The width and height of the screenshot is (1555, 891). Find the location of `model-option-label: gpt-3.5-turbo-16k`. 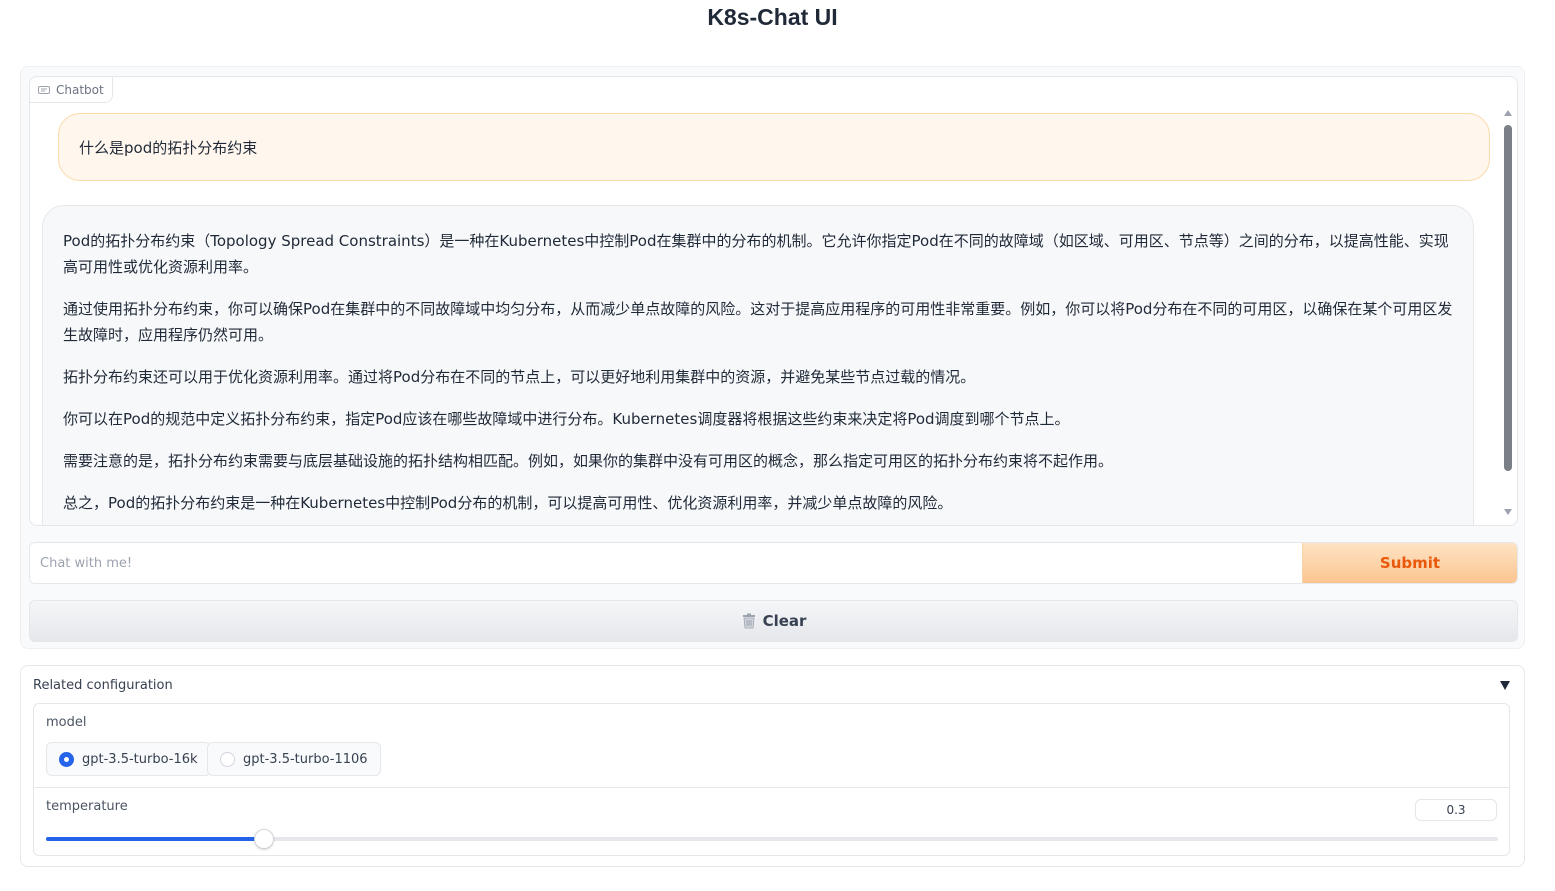

model-option-label: gpt-3.5-turbo-16k is located at coordinates (140, 759).